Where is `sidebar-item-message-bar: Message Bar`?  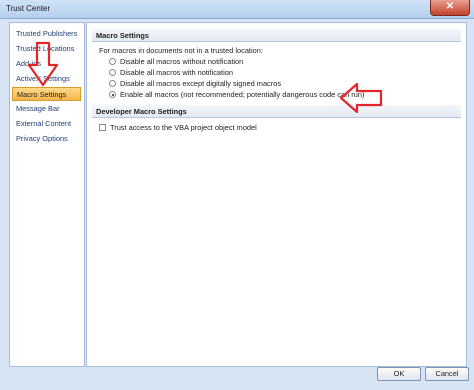
sidebar-item-message-bar: Message Bar is located at coordinates (46, 109).